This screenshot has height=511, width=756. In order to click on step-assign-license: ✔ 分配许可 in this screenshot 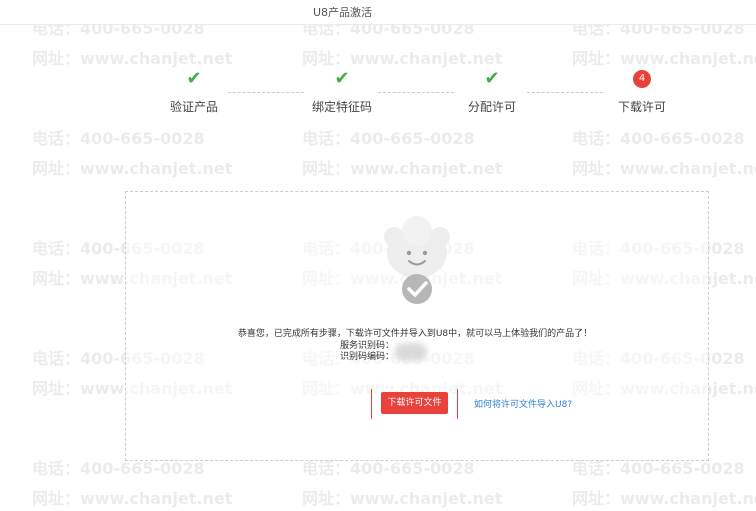, I will do `click(492, 92)`.